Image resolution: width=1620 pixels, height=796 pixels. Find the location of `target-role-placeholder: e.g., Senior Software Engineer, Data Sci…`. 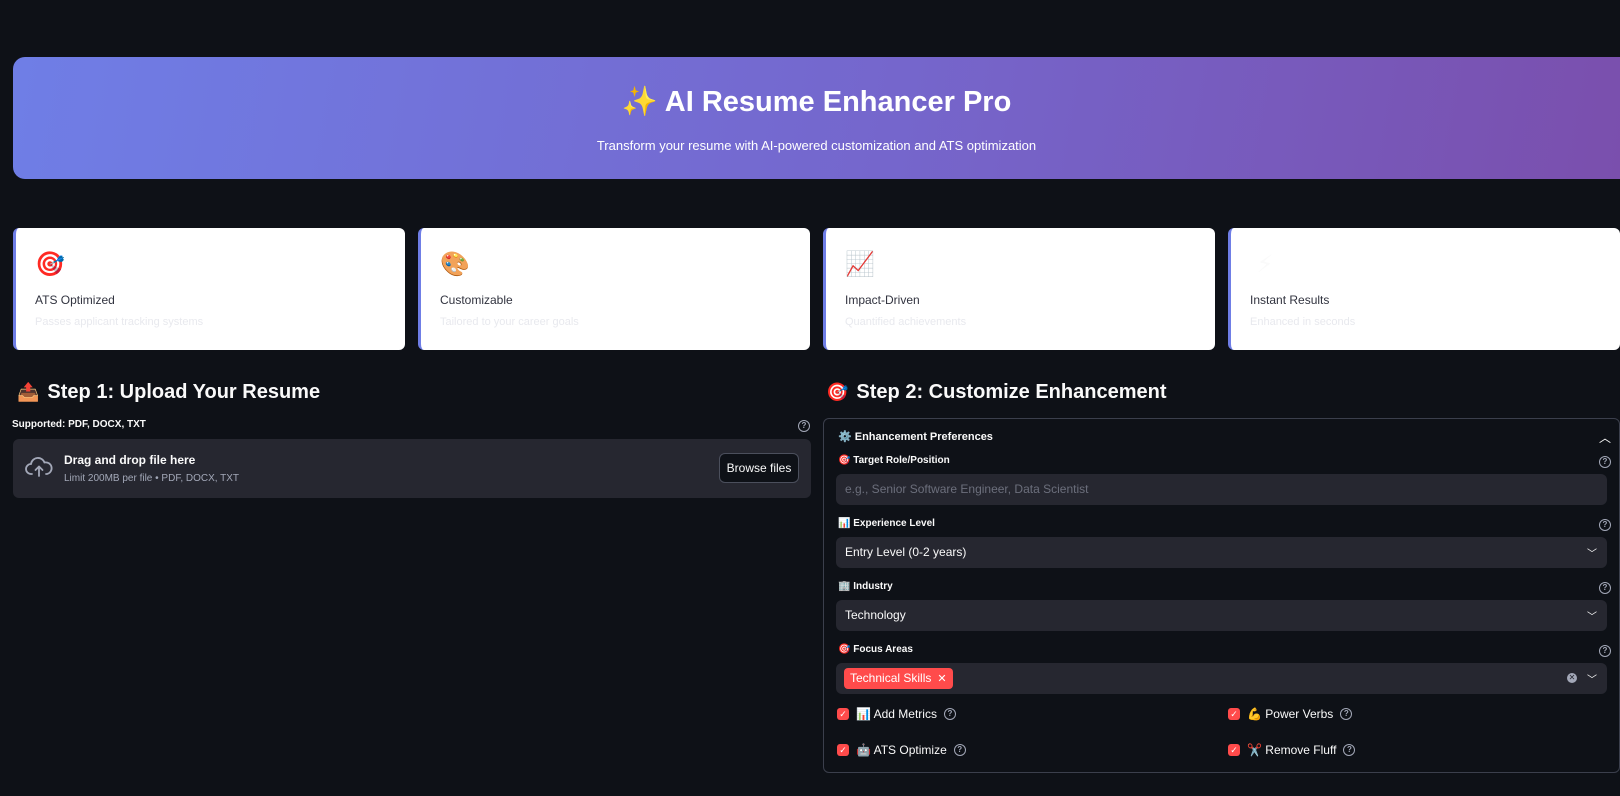

target-role-placeholder: e.g., Senior Software Engineer, Data Sci… is located at coordinates (967, 489).